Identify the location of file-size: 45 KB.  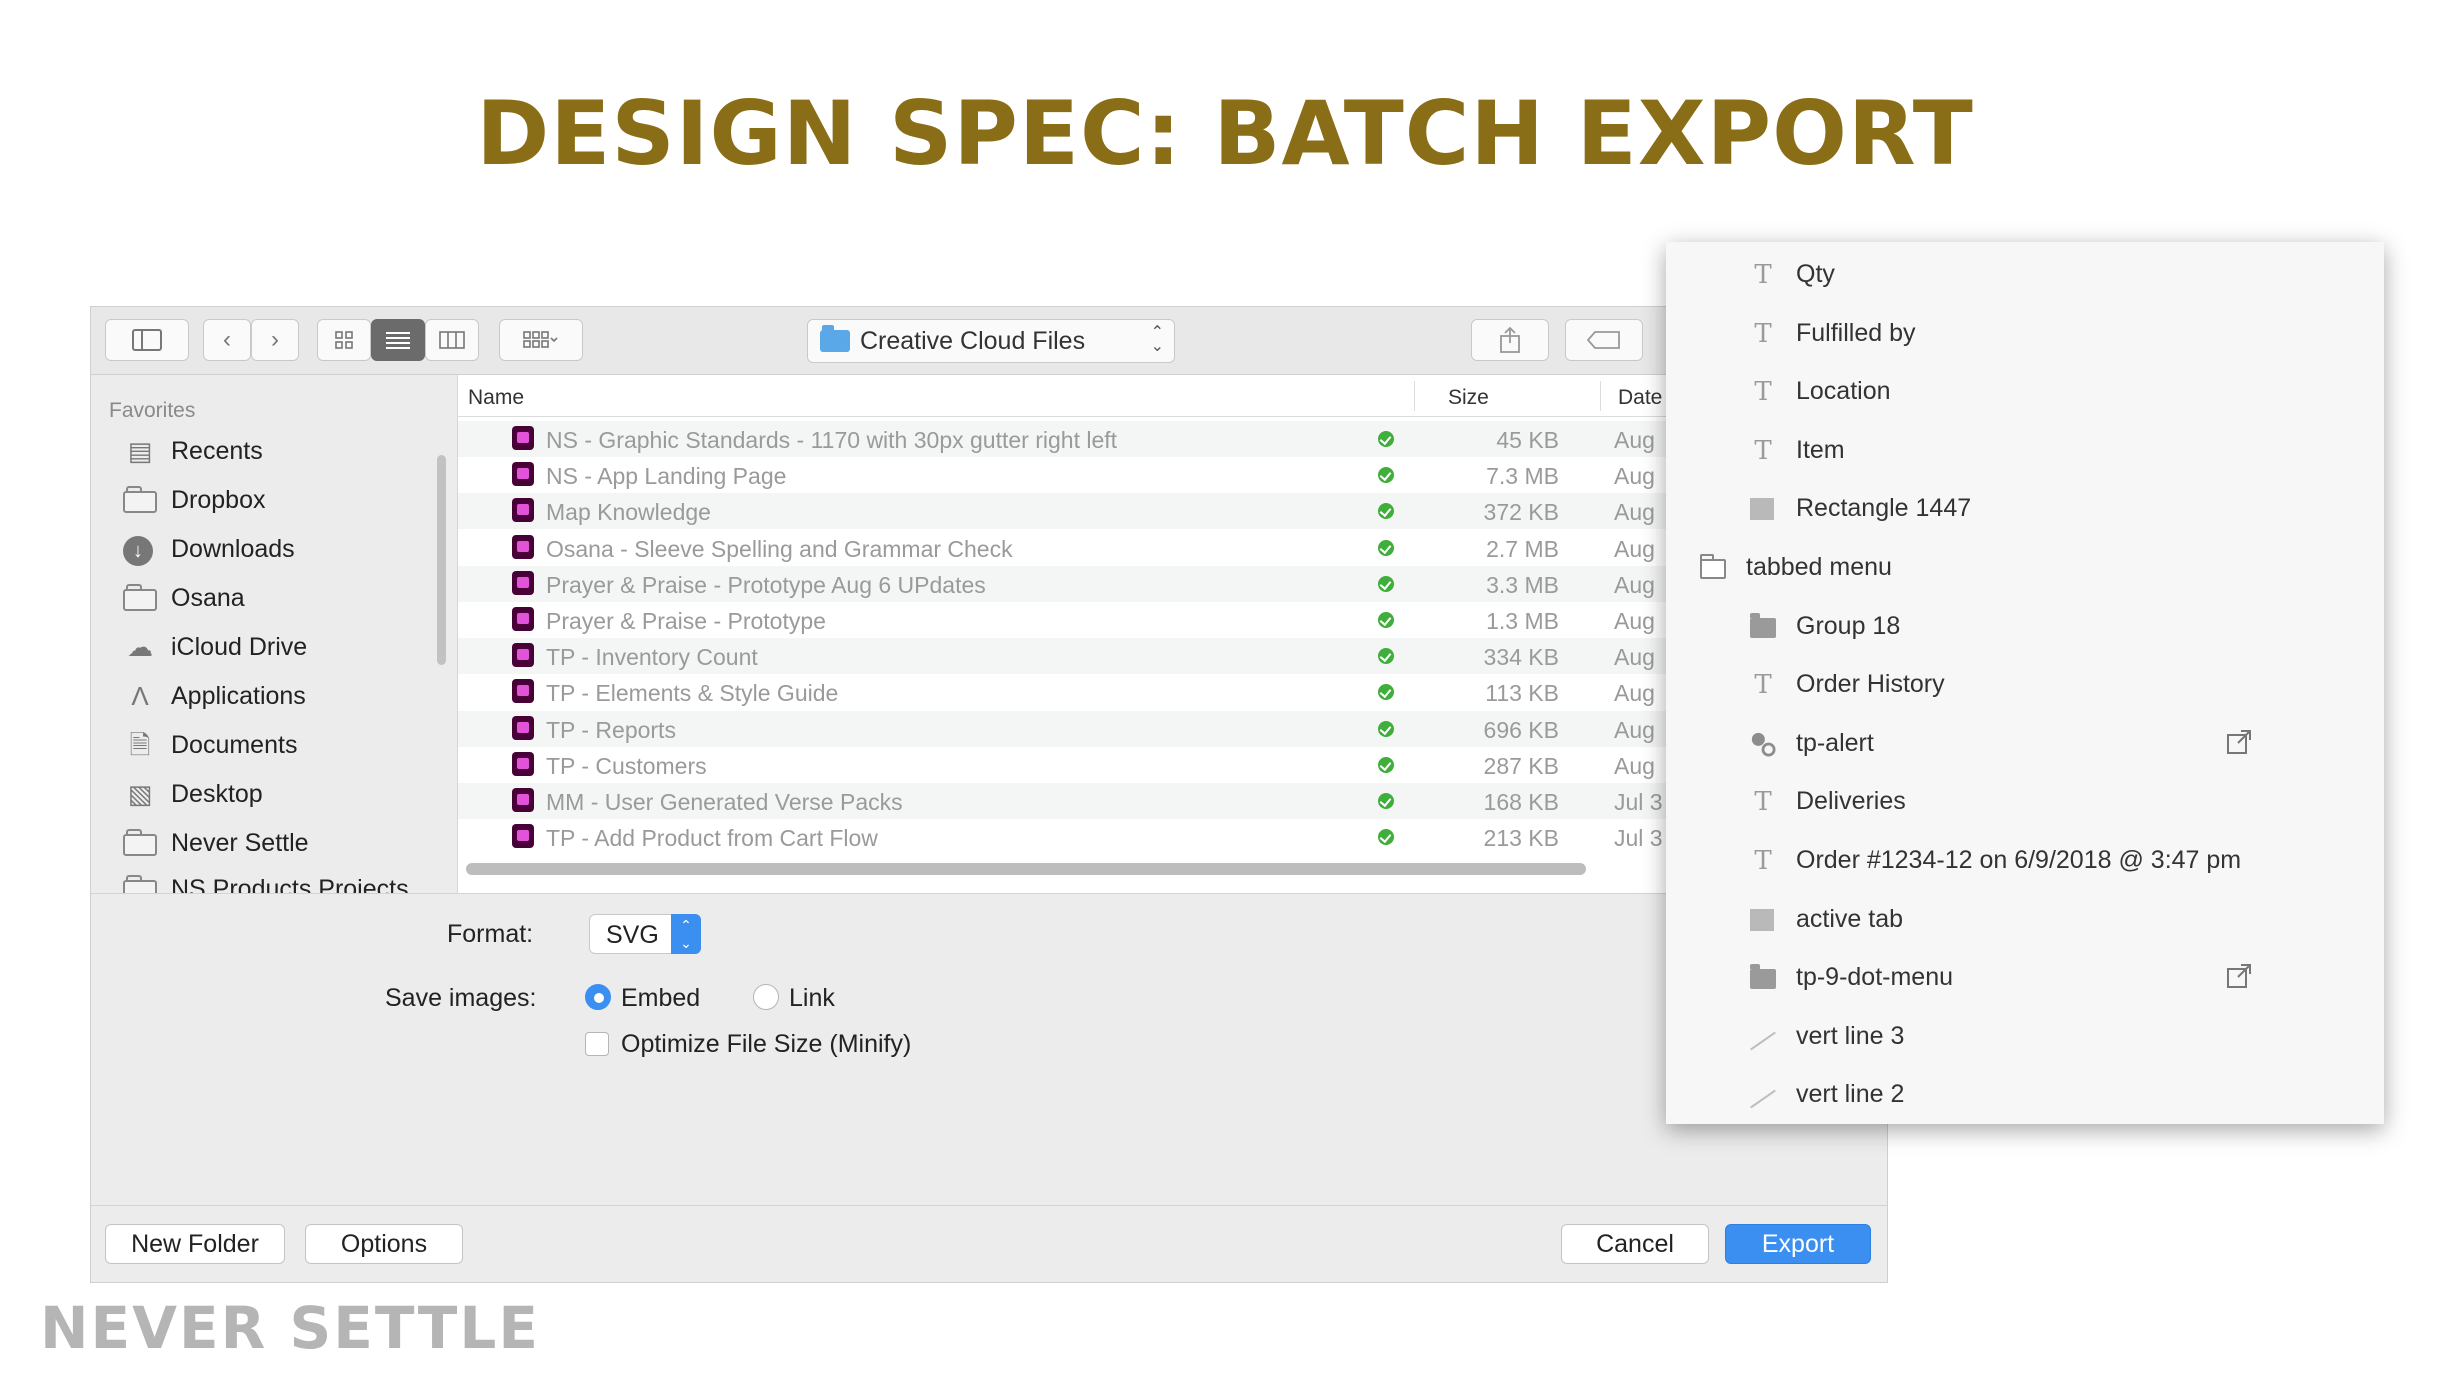
(1527, 440).